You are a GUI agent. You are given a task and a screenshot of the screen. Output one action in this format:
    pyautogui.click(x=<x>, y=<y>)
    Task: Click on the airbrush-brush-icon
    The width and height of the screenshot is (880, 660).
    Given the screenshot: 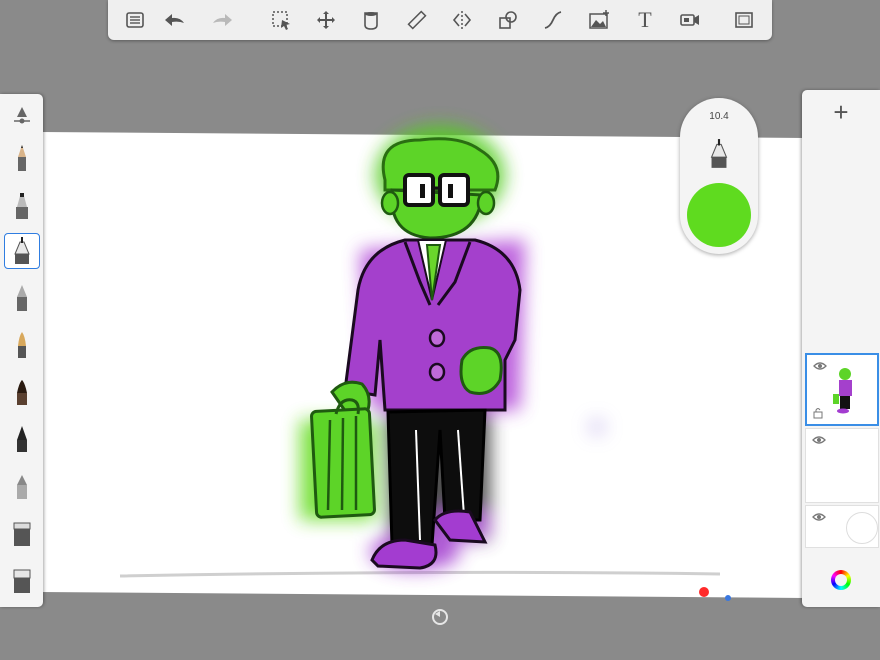 What is the action you would take?
    pyautogui.click(x=22, y=298)
    